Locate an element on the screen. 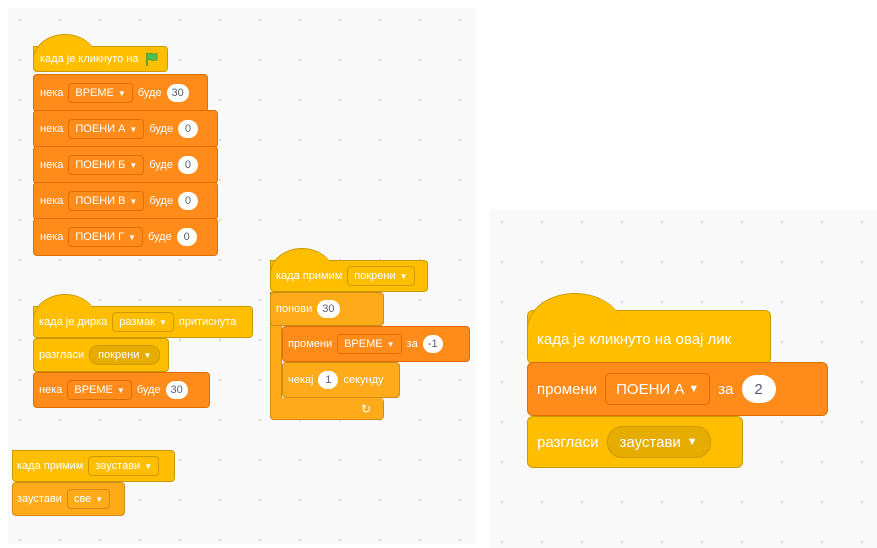 The image size is (877, 548). stop-block: заустави све ▼ is located at coordinates (68, 499).